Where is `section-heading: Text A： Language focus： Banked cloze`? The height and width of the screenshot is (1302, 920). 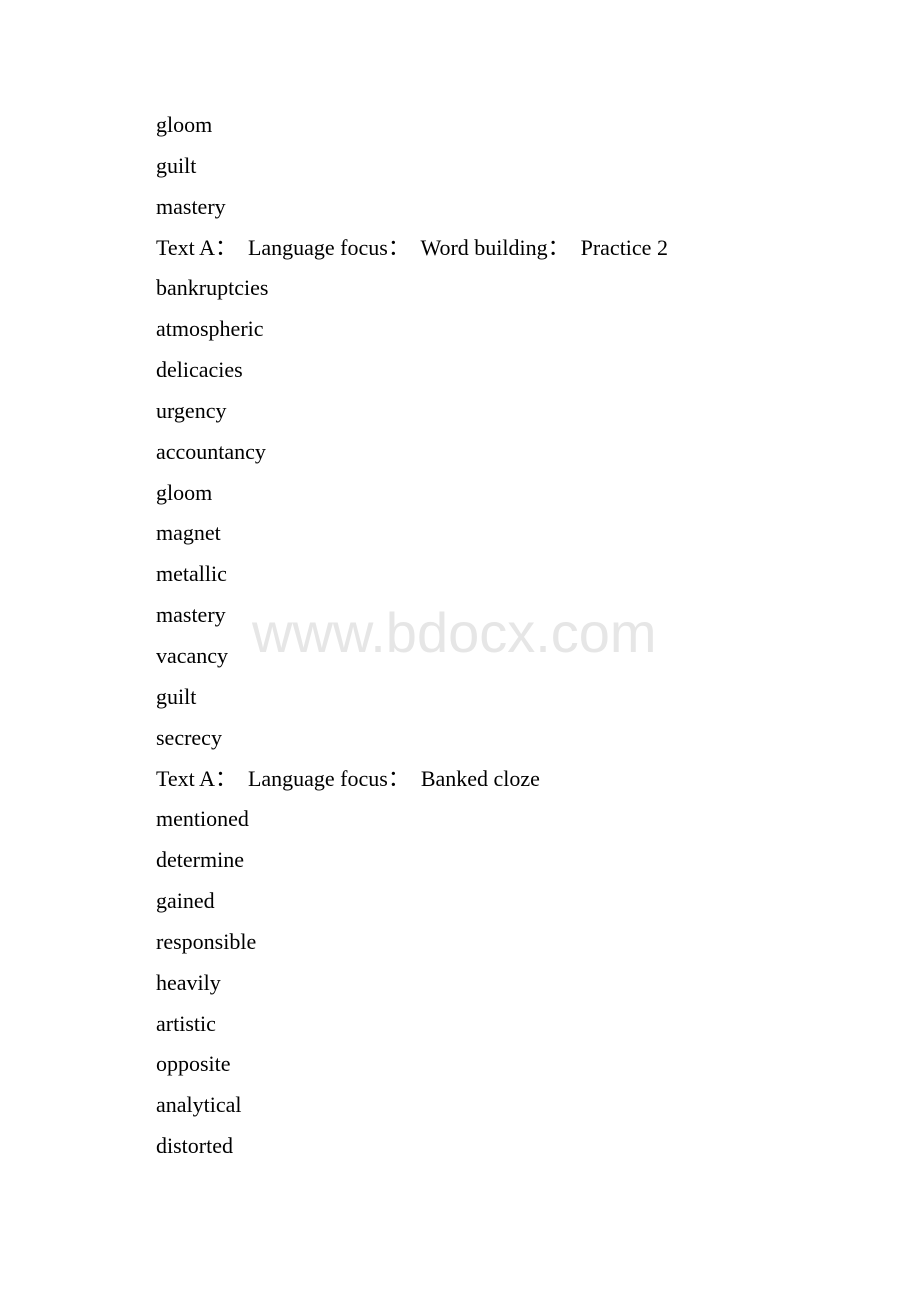 section-heading: Text A： Language focus： Banked cloze is located at coordinates (348, 778).